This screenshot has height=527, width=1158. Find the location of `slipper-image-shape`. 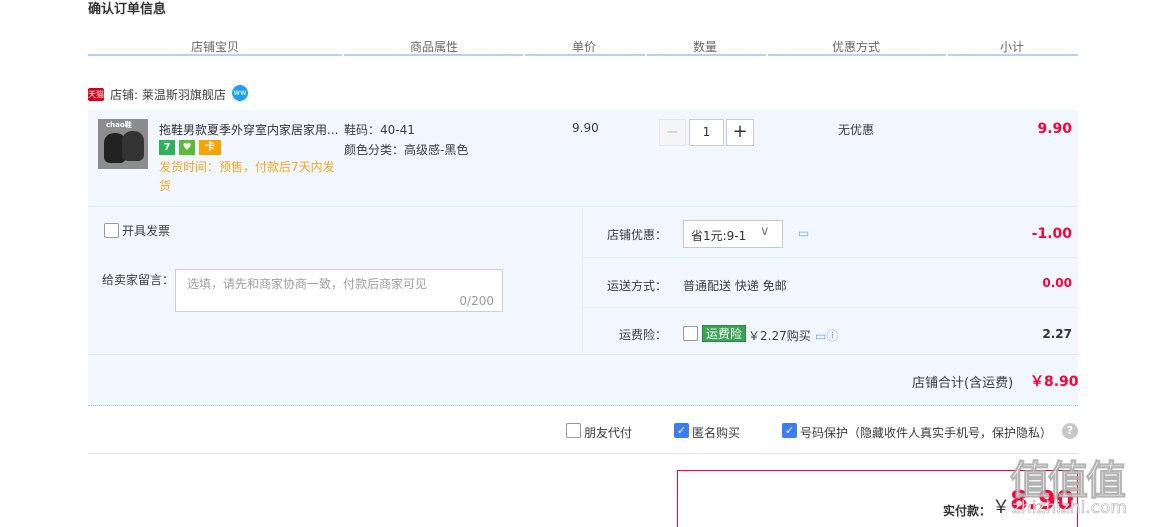

slipper-image-shape is located at coordinates (133, 146).